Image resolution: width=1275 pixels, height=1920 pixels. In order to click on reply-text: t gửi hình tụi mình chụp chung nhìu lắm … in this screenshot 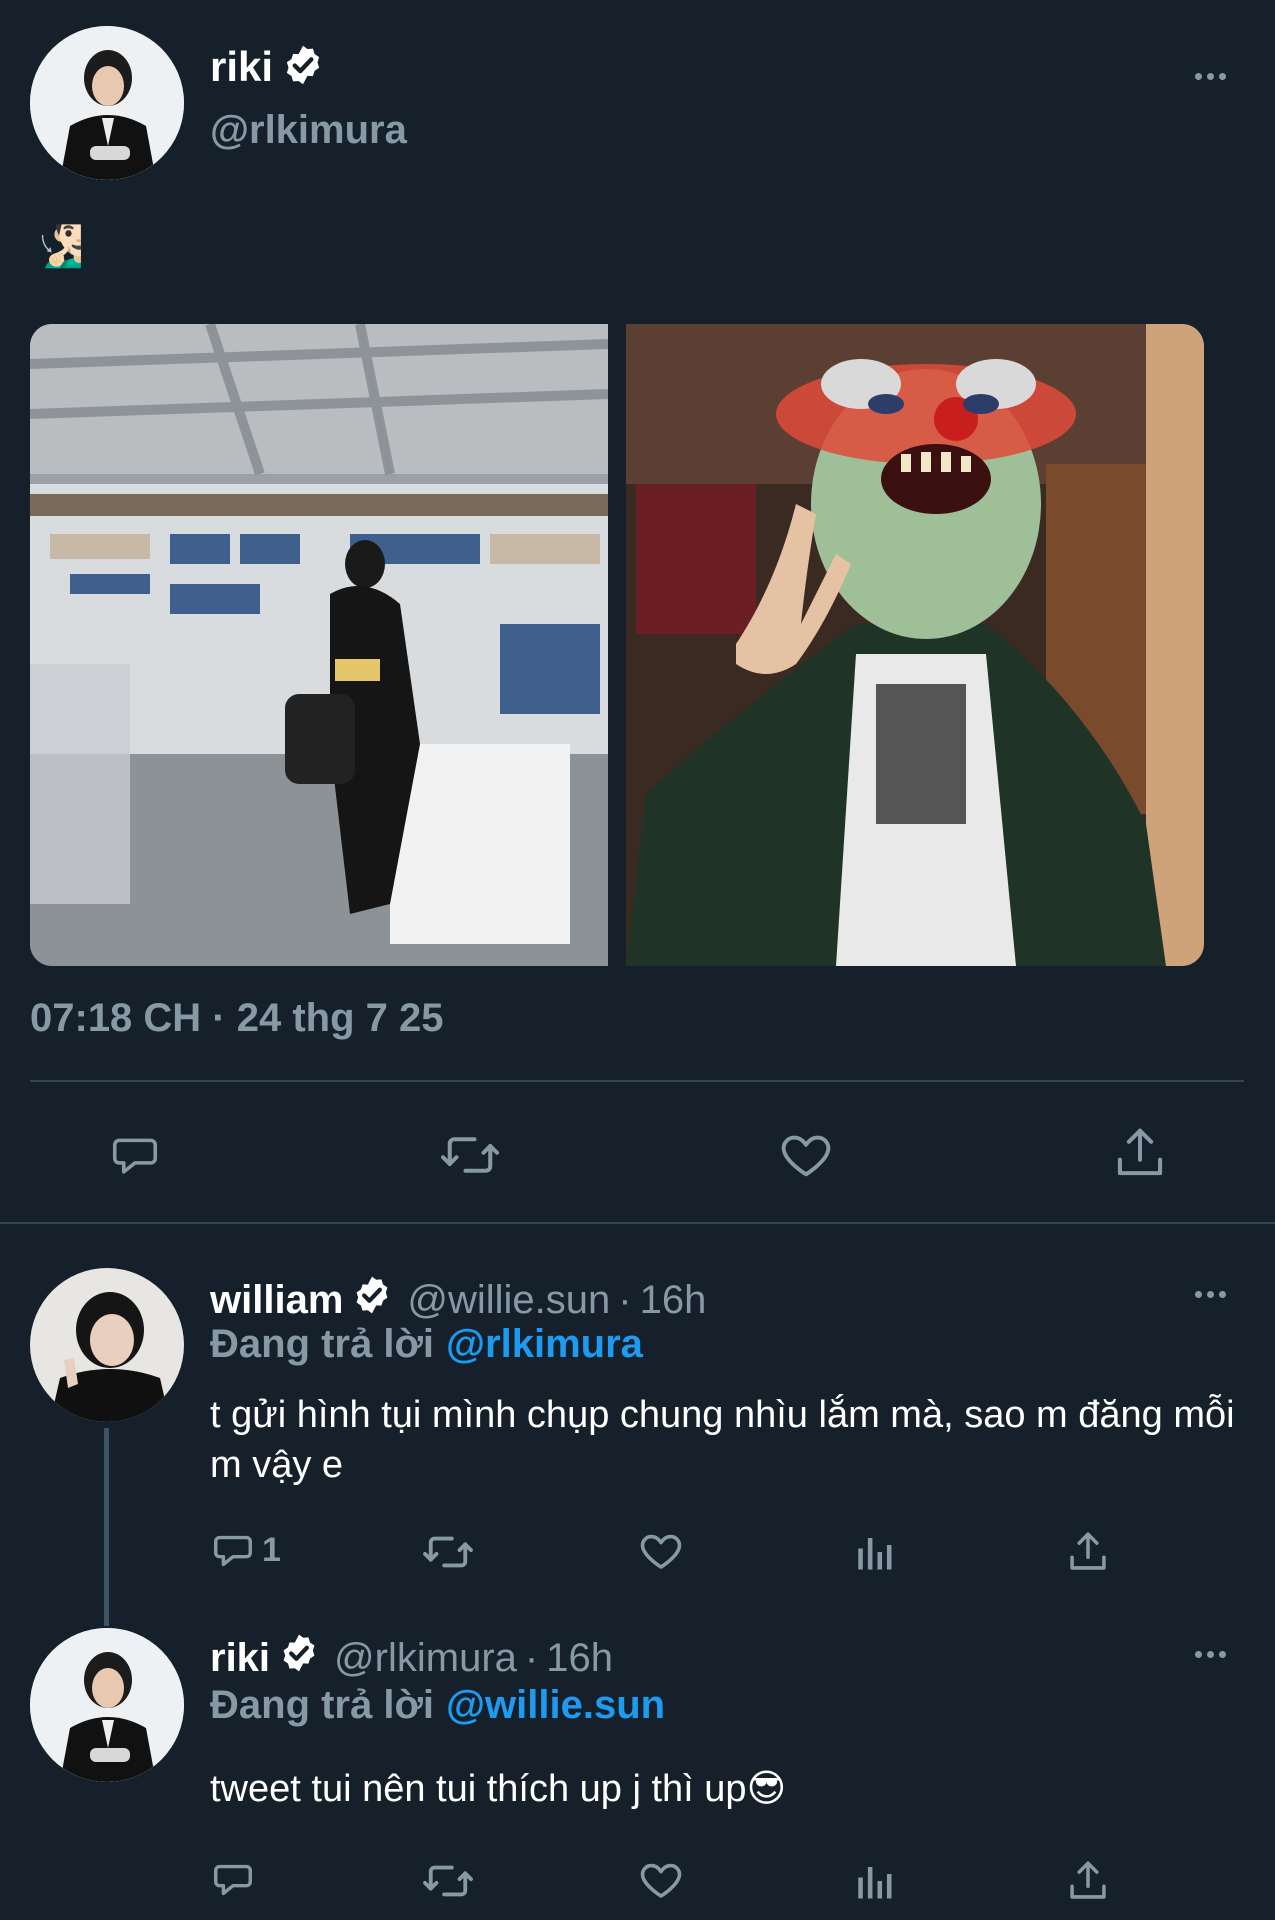, I will do `click(722, 1440)`.